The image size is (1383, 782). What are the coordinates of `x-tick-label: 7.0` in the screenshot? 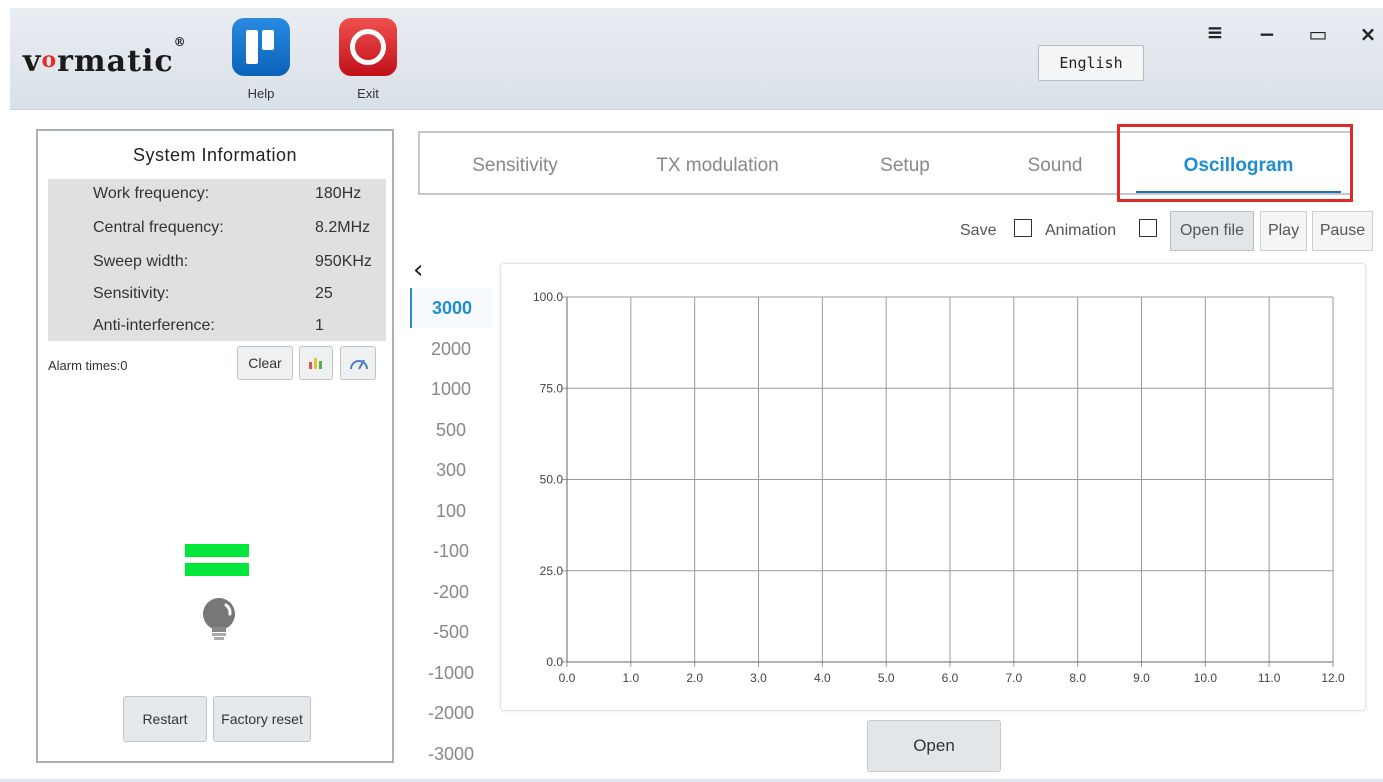 It's located at (1013, 678).